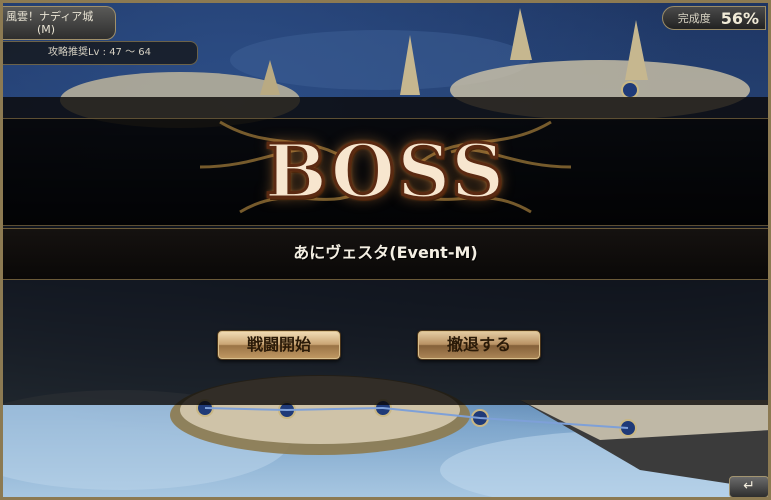  Describe the element at coordinates (385, 172) in the screenshot. I see `boss-title: BOSS` at that location.